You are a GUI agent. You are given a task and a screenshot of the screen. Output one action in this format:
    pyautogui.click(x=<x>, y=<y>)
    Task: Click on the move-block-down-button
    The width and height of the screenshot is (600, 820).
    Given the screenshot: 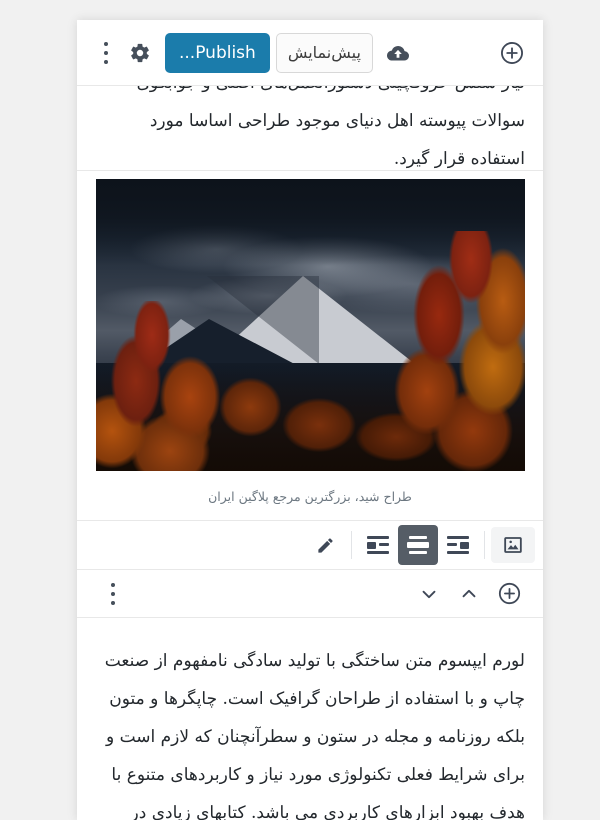 What is the action you would take?
    pyautogui.click(x=429, y=594)
    